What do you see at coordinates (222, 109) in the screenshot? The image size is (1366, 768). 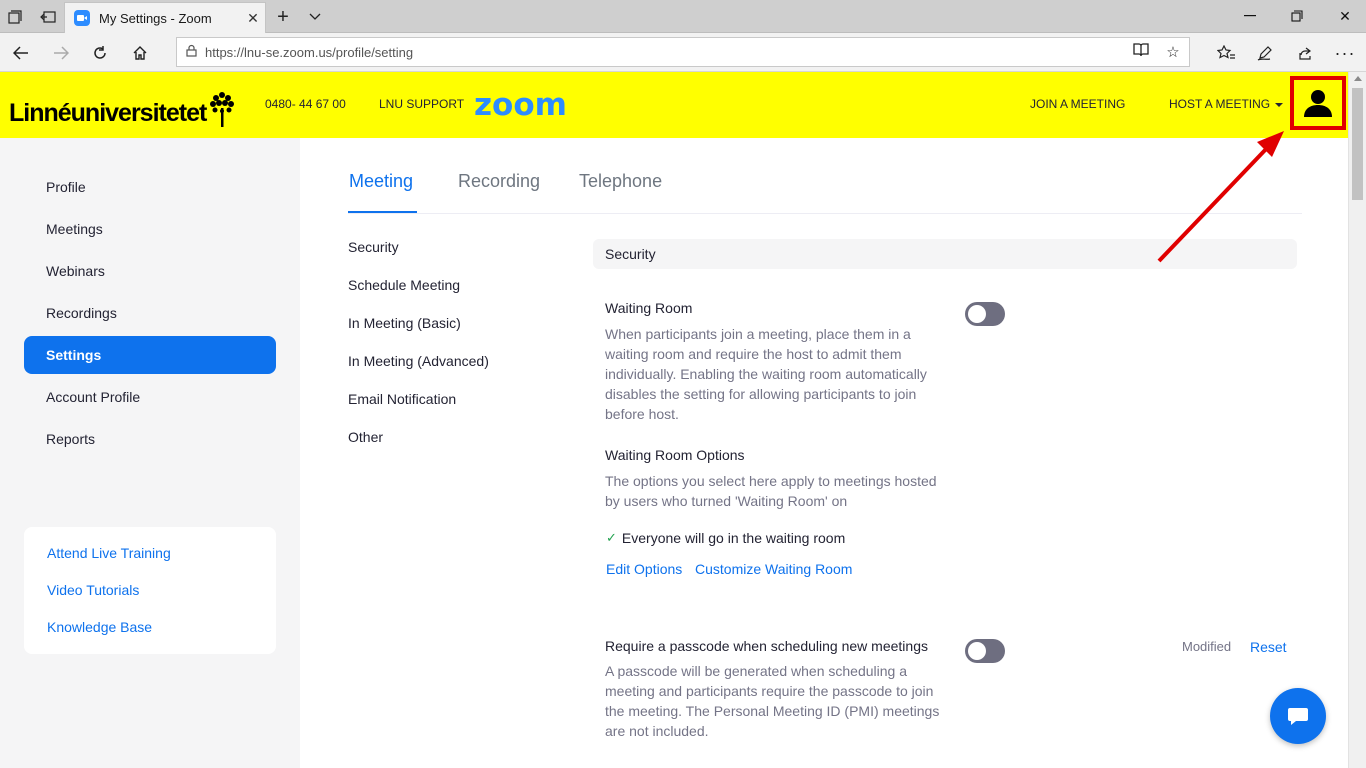 I see `tree-icon` at bounding box center [222, 109].